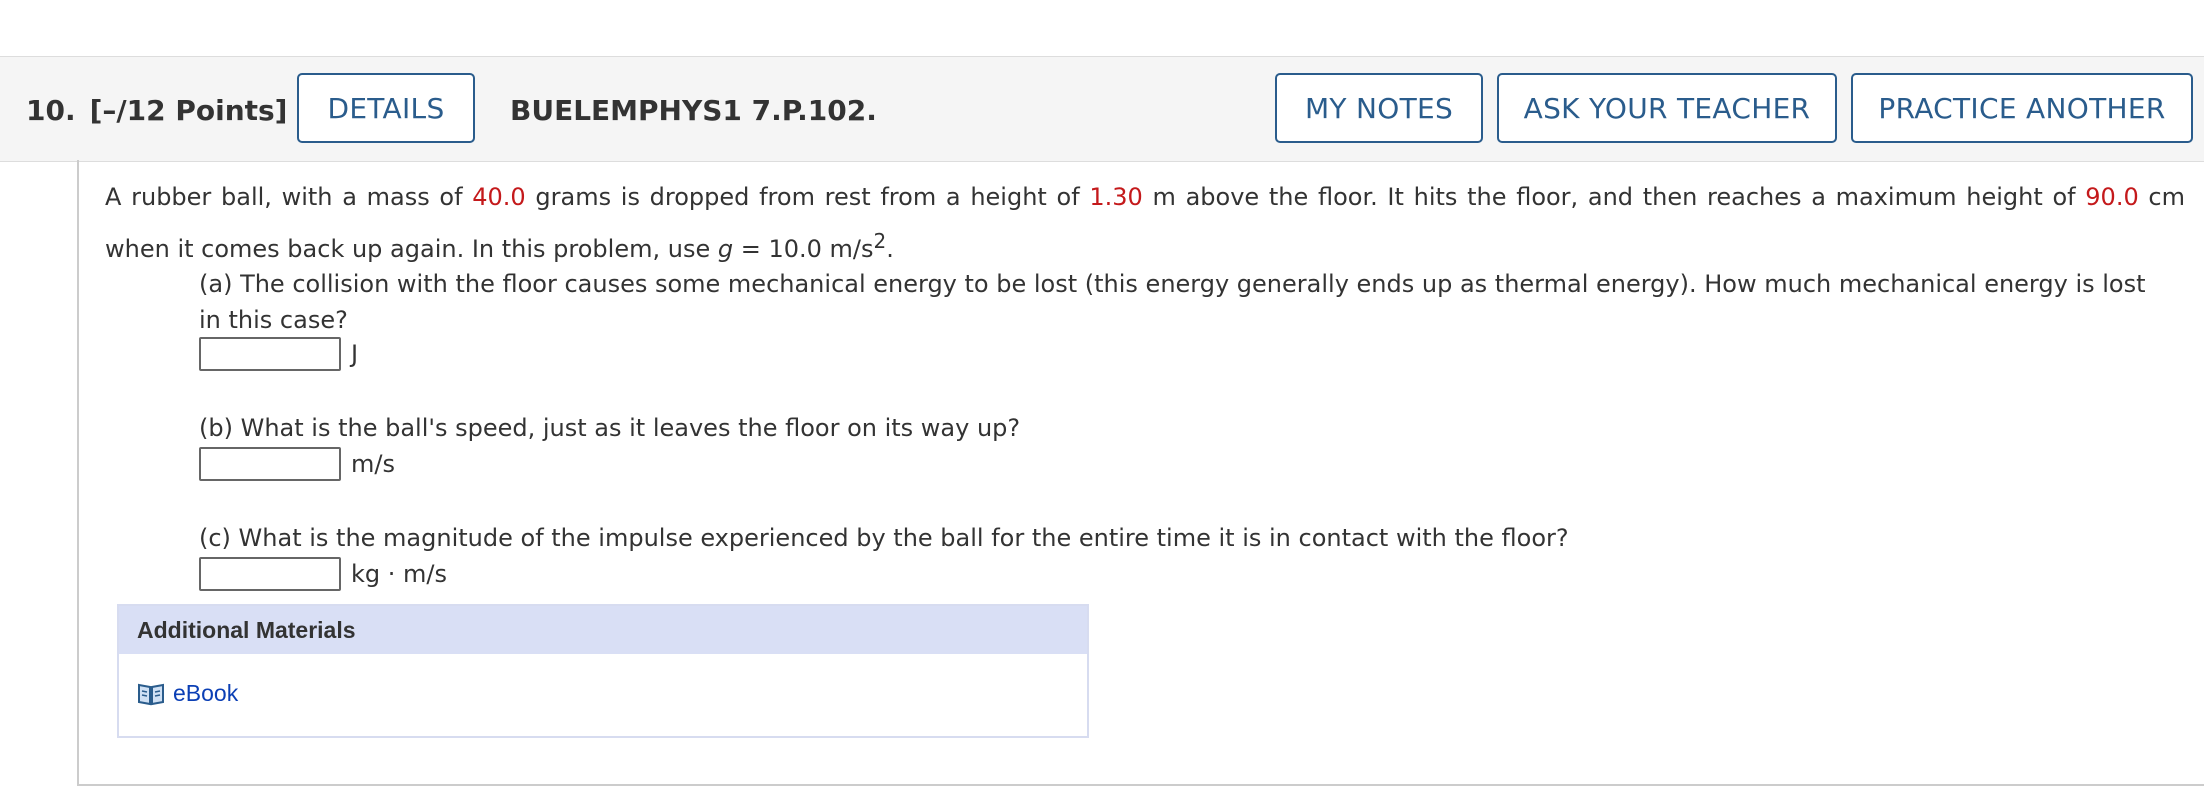  What do you see at coordinates (270, 464) in the screenshot?
I see `part-b-answer-input` at bounding box center [270, 464].